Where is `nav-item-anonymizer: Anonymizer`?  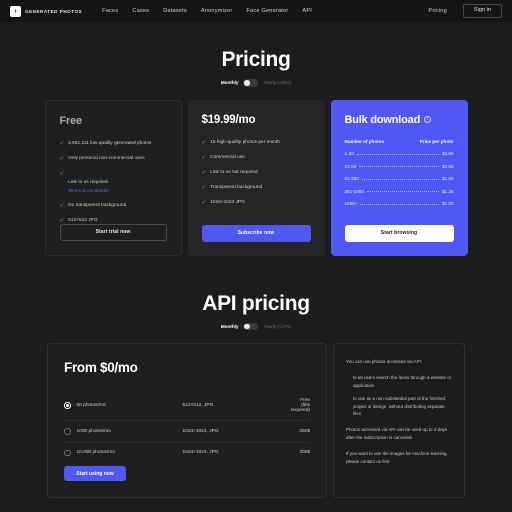 nav-item-anonymizer: Anonymizer is located at coordinates (217, 11).